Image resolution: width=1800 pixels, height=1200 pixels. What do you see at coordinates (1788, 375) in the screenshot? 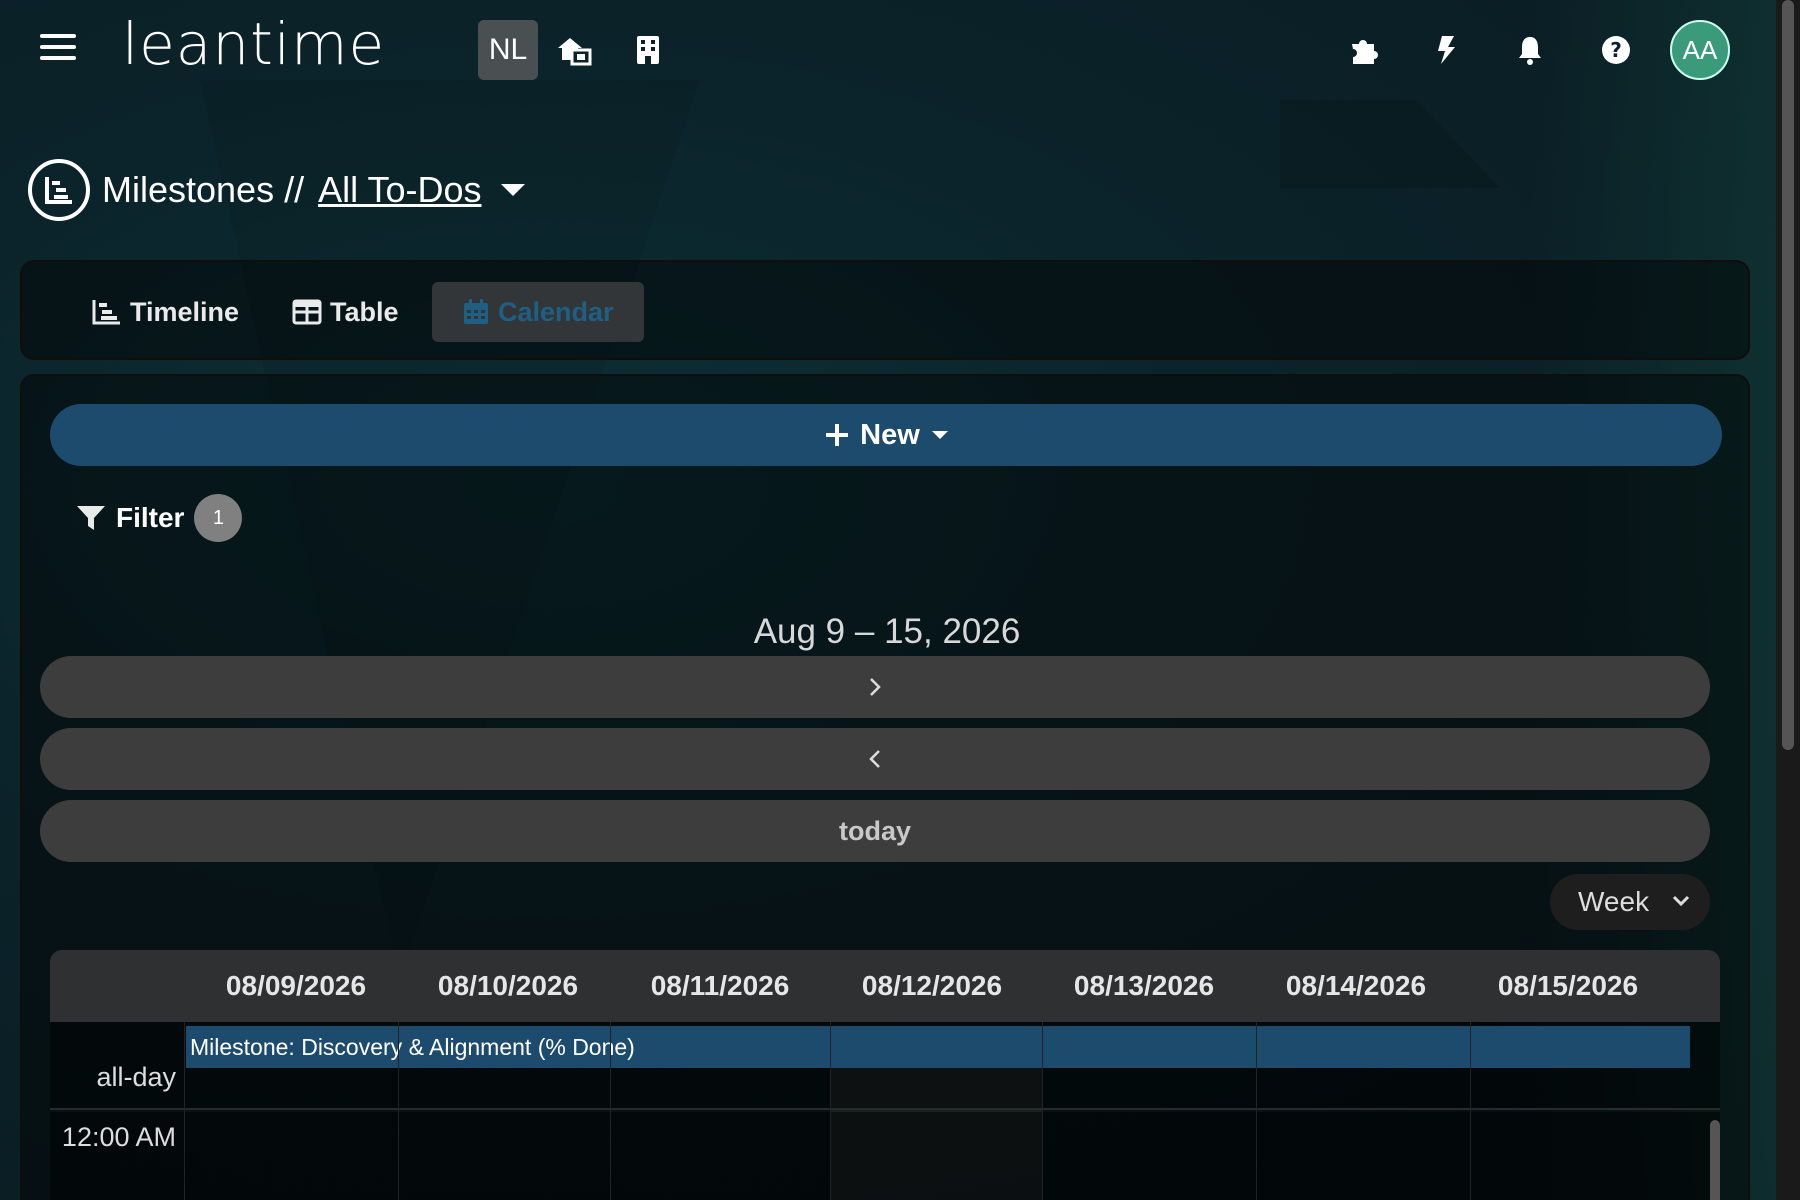
I see `scrollbar-thumb` at bounding box center [1788, 375].